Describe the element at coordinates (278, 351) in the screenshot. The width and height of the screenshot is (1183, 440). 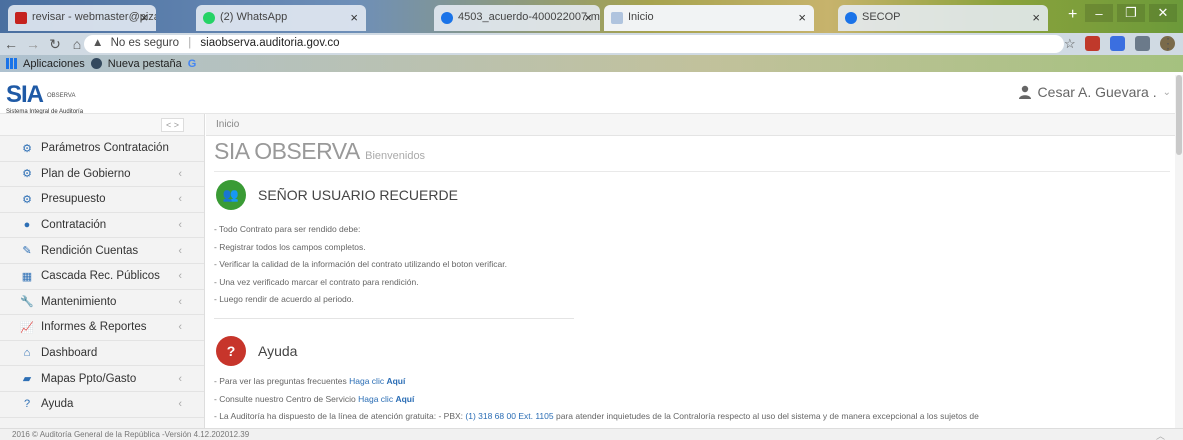
I see `help-title: Ayuda` at that location.